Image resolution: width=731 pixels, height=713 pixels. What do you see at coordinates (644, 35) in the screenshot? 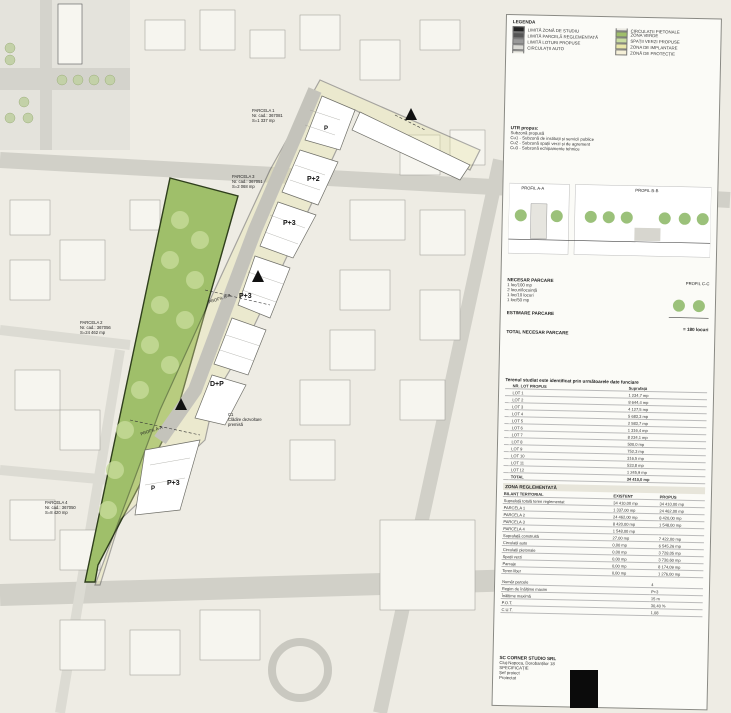
I see `legend-label: ZONA VERDE` at bounding box center [644, 35].